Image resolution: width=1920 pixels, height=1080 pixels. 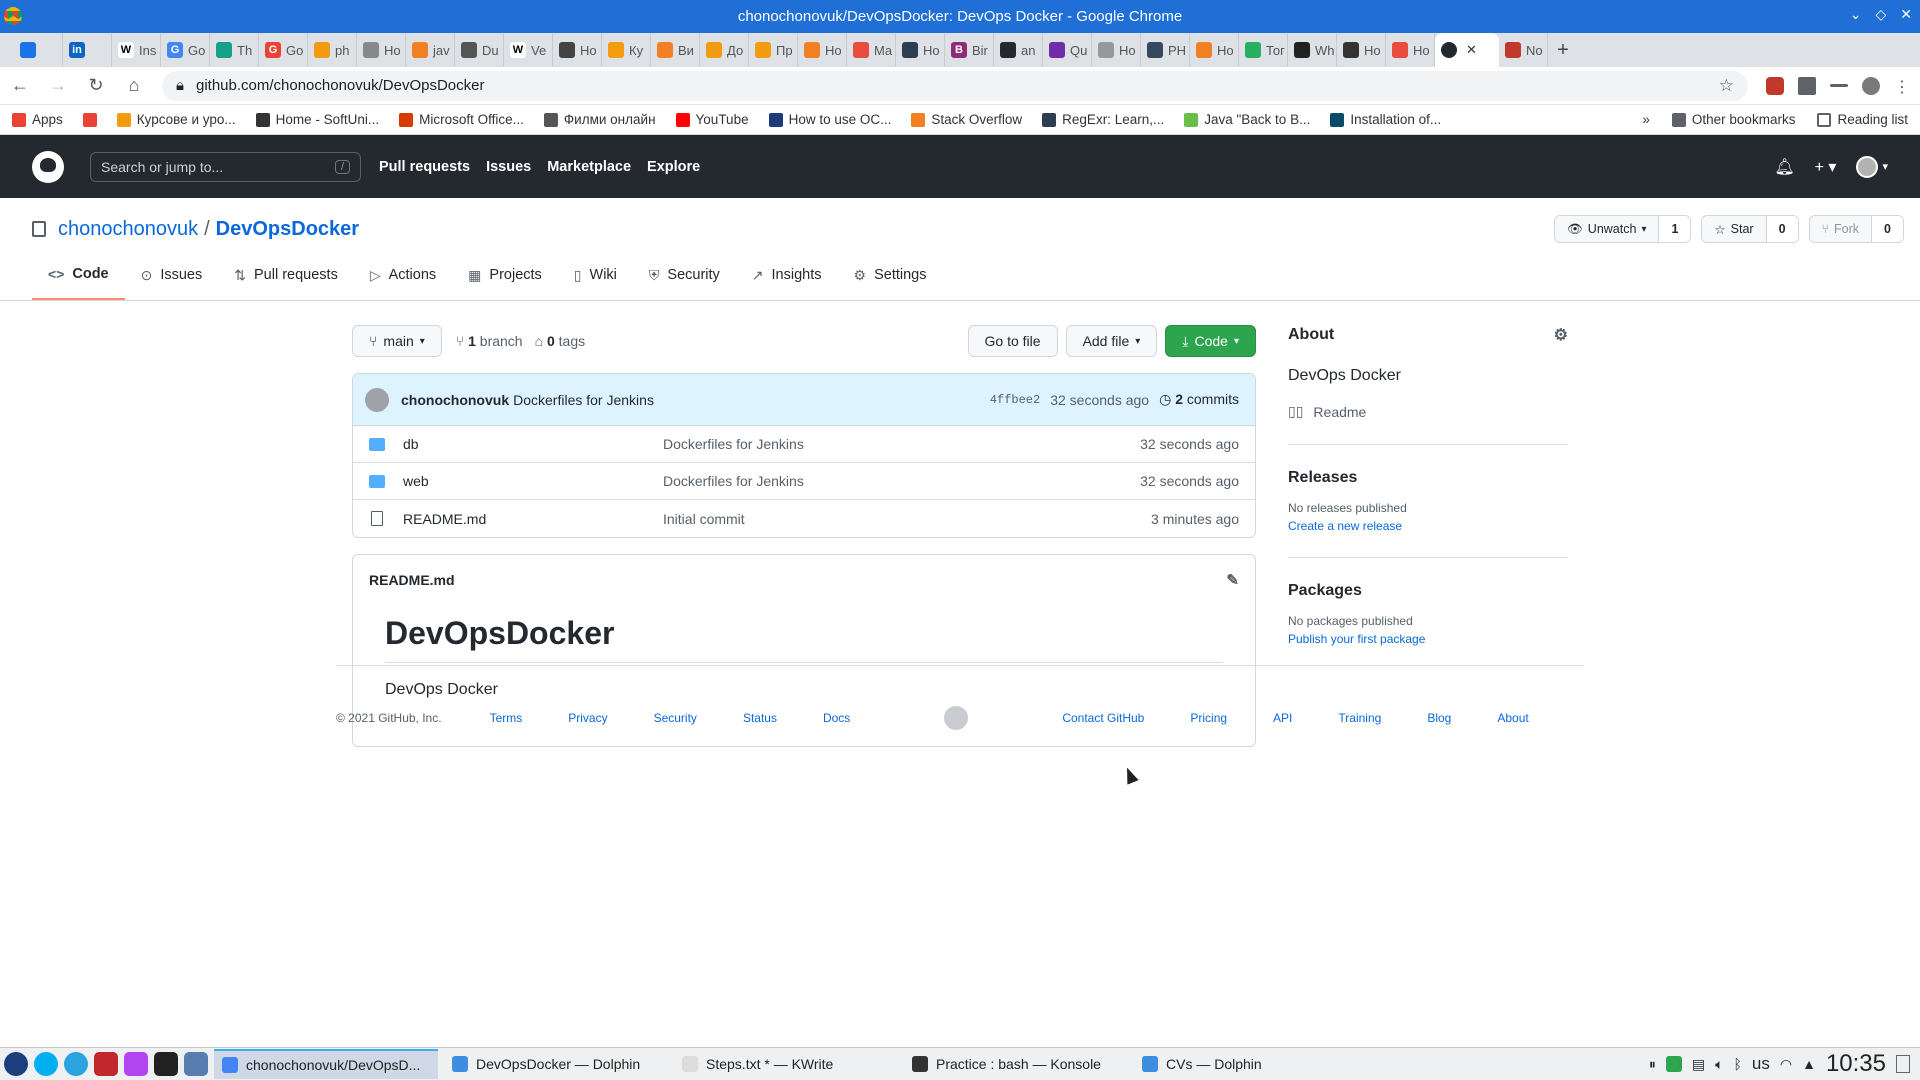 I want to click on browser-tab-active: ✕, so click(x=1467, y=50).